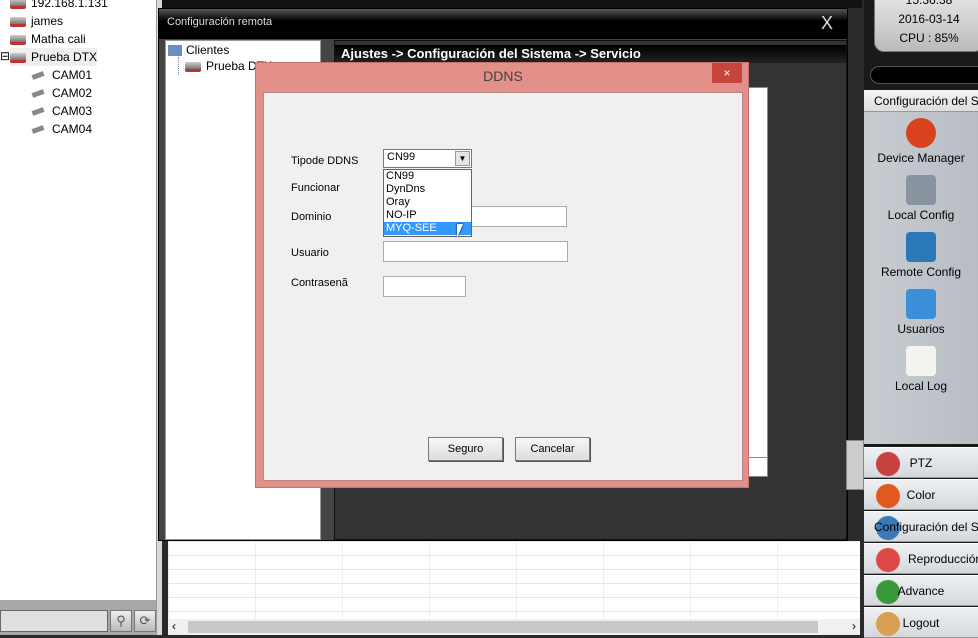 Image resolution: width=978 pixels, height=638 pixels. Describe the element at coordinates (54, 621) in the screenshot. I see `search-input` at that location.